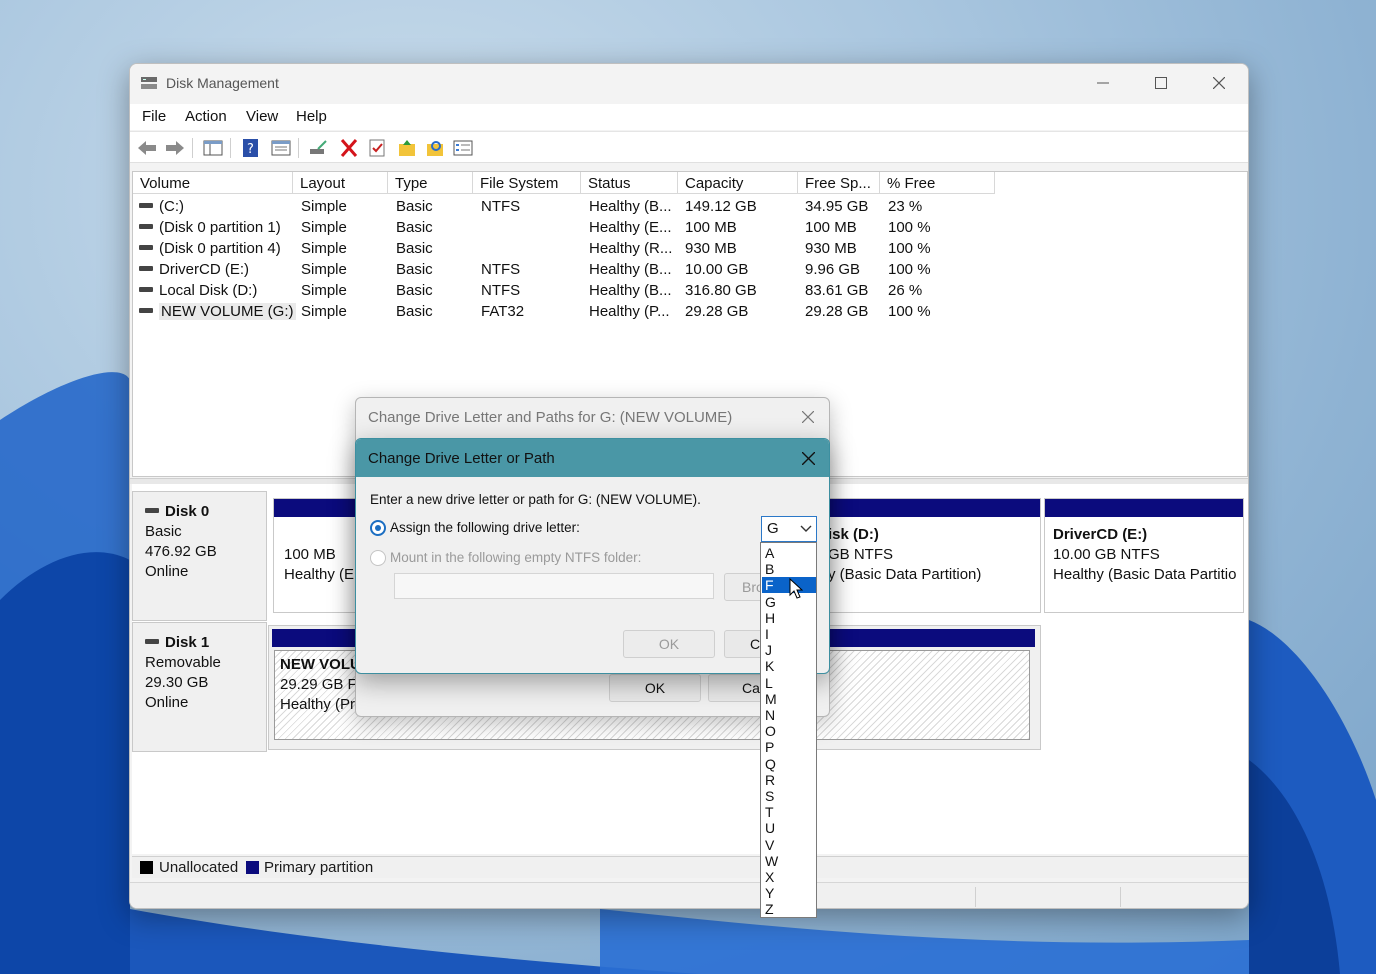  I want to click on browse-button: Bro, so click(744, 587).